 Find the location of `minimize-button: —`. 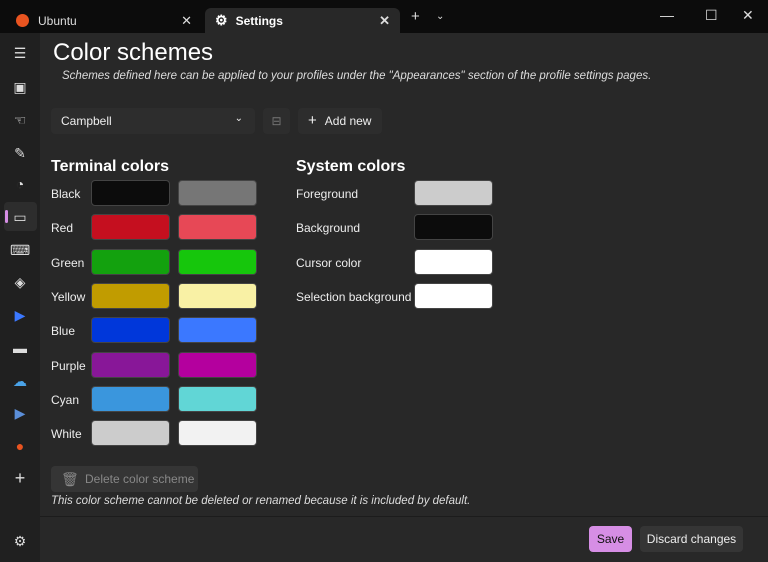

minimize-button: — is located at coordinates (667, 15).